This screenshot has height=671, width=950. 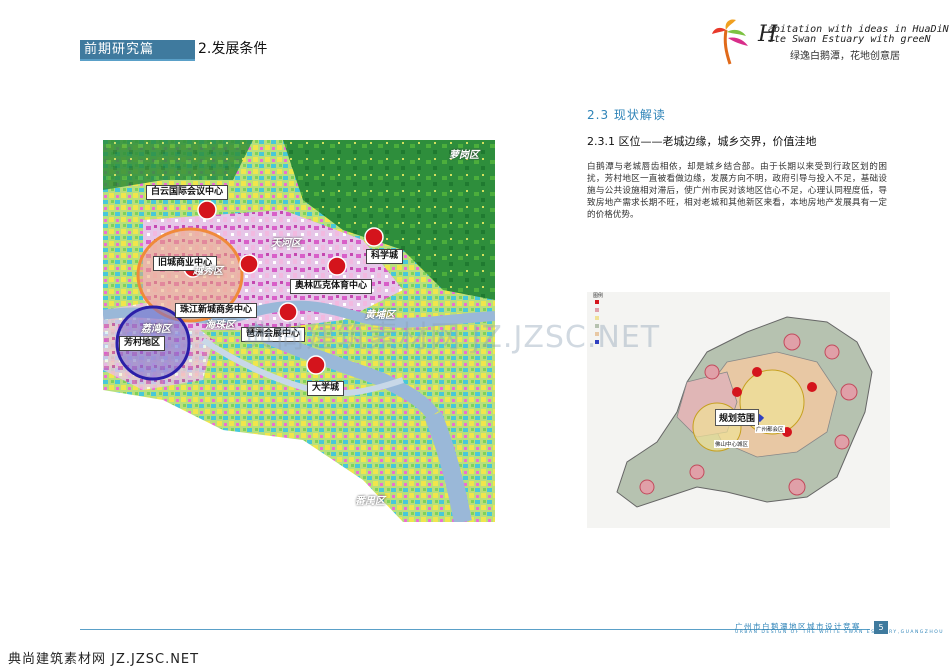 I want to click on district-luogang: 萝岗区, so click(x=464, y=155).